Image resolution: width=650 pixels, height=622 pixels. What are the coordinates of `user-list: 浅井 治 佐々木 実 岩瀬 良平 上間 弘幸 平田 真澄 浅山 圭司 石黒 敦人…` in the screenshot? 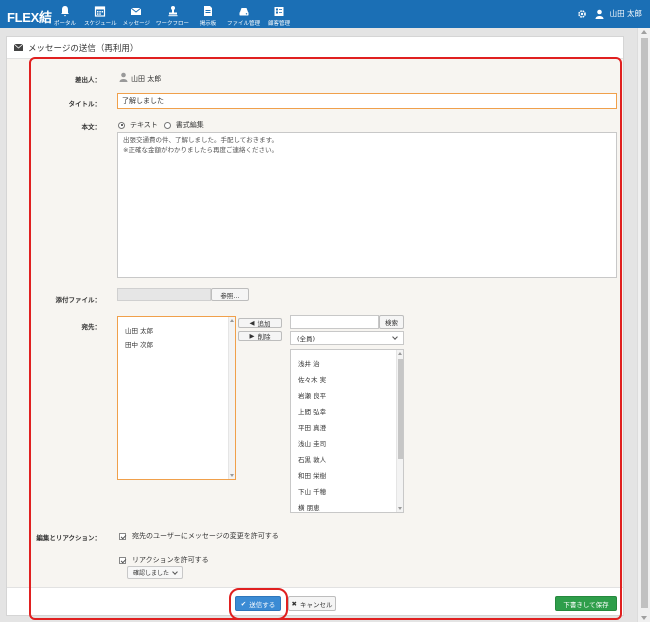 It's located at (347, 431).